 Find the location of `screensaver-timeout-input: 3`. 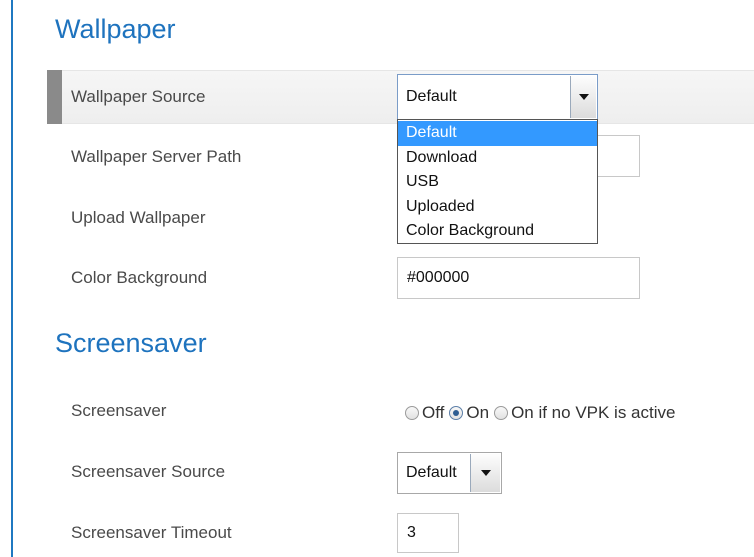

screensaver-timeout-input: 3 is located at coordinates (428, 533).